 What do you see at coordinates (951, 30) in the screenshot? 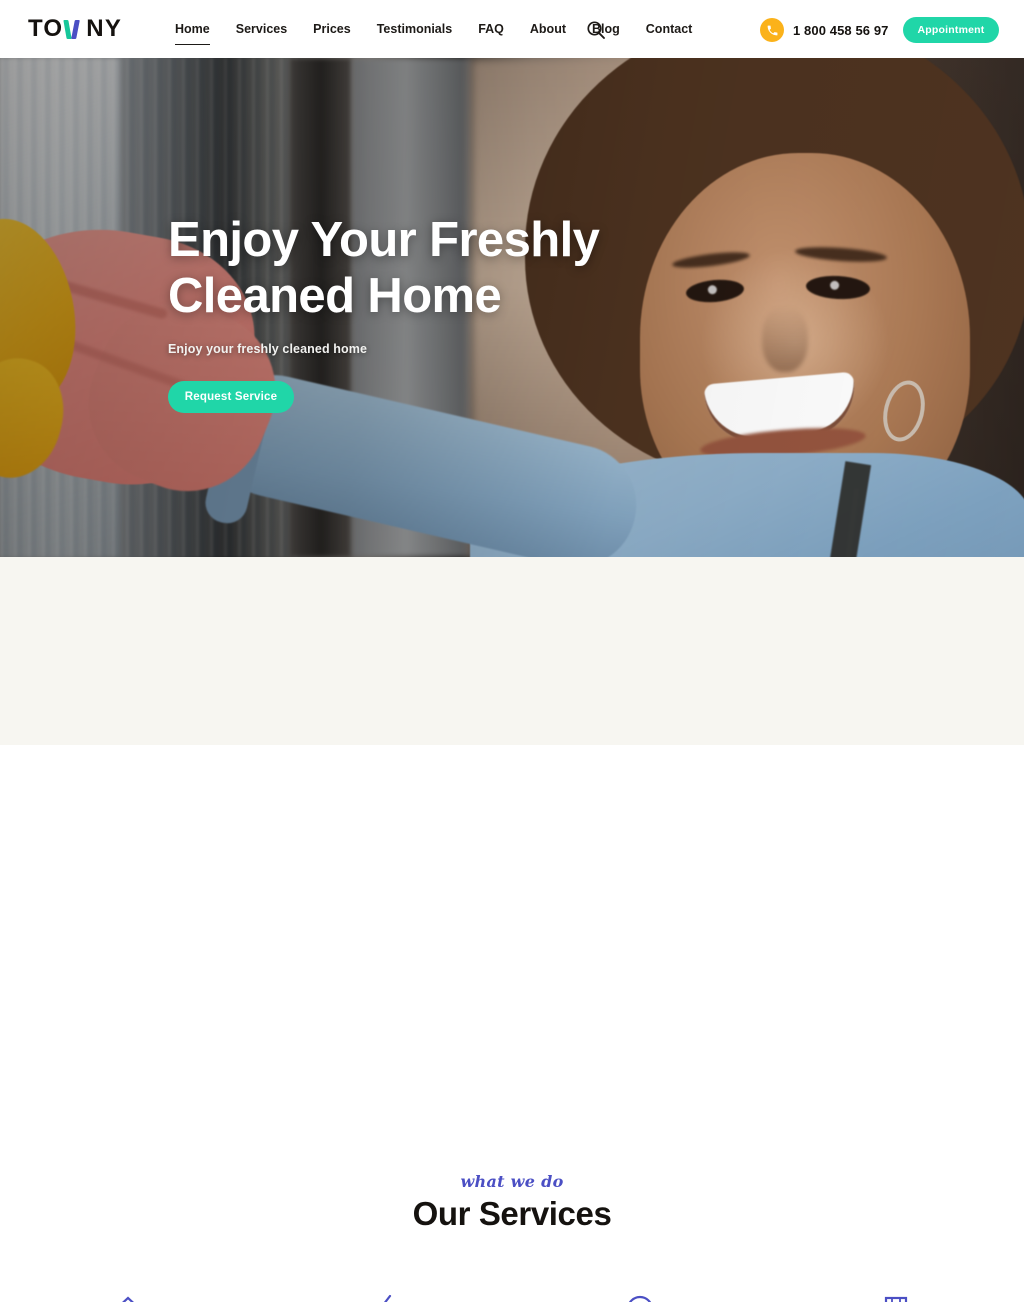
I see `appointment-button: Appointment` at bounding box center [951, 30].